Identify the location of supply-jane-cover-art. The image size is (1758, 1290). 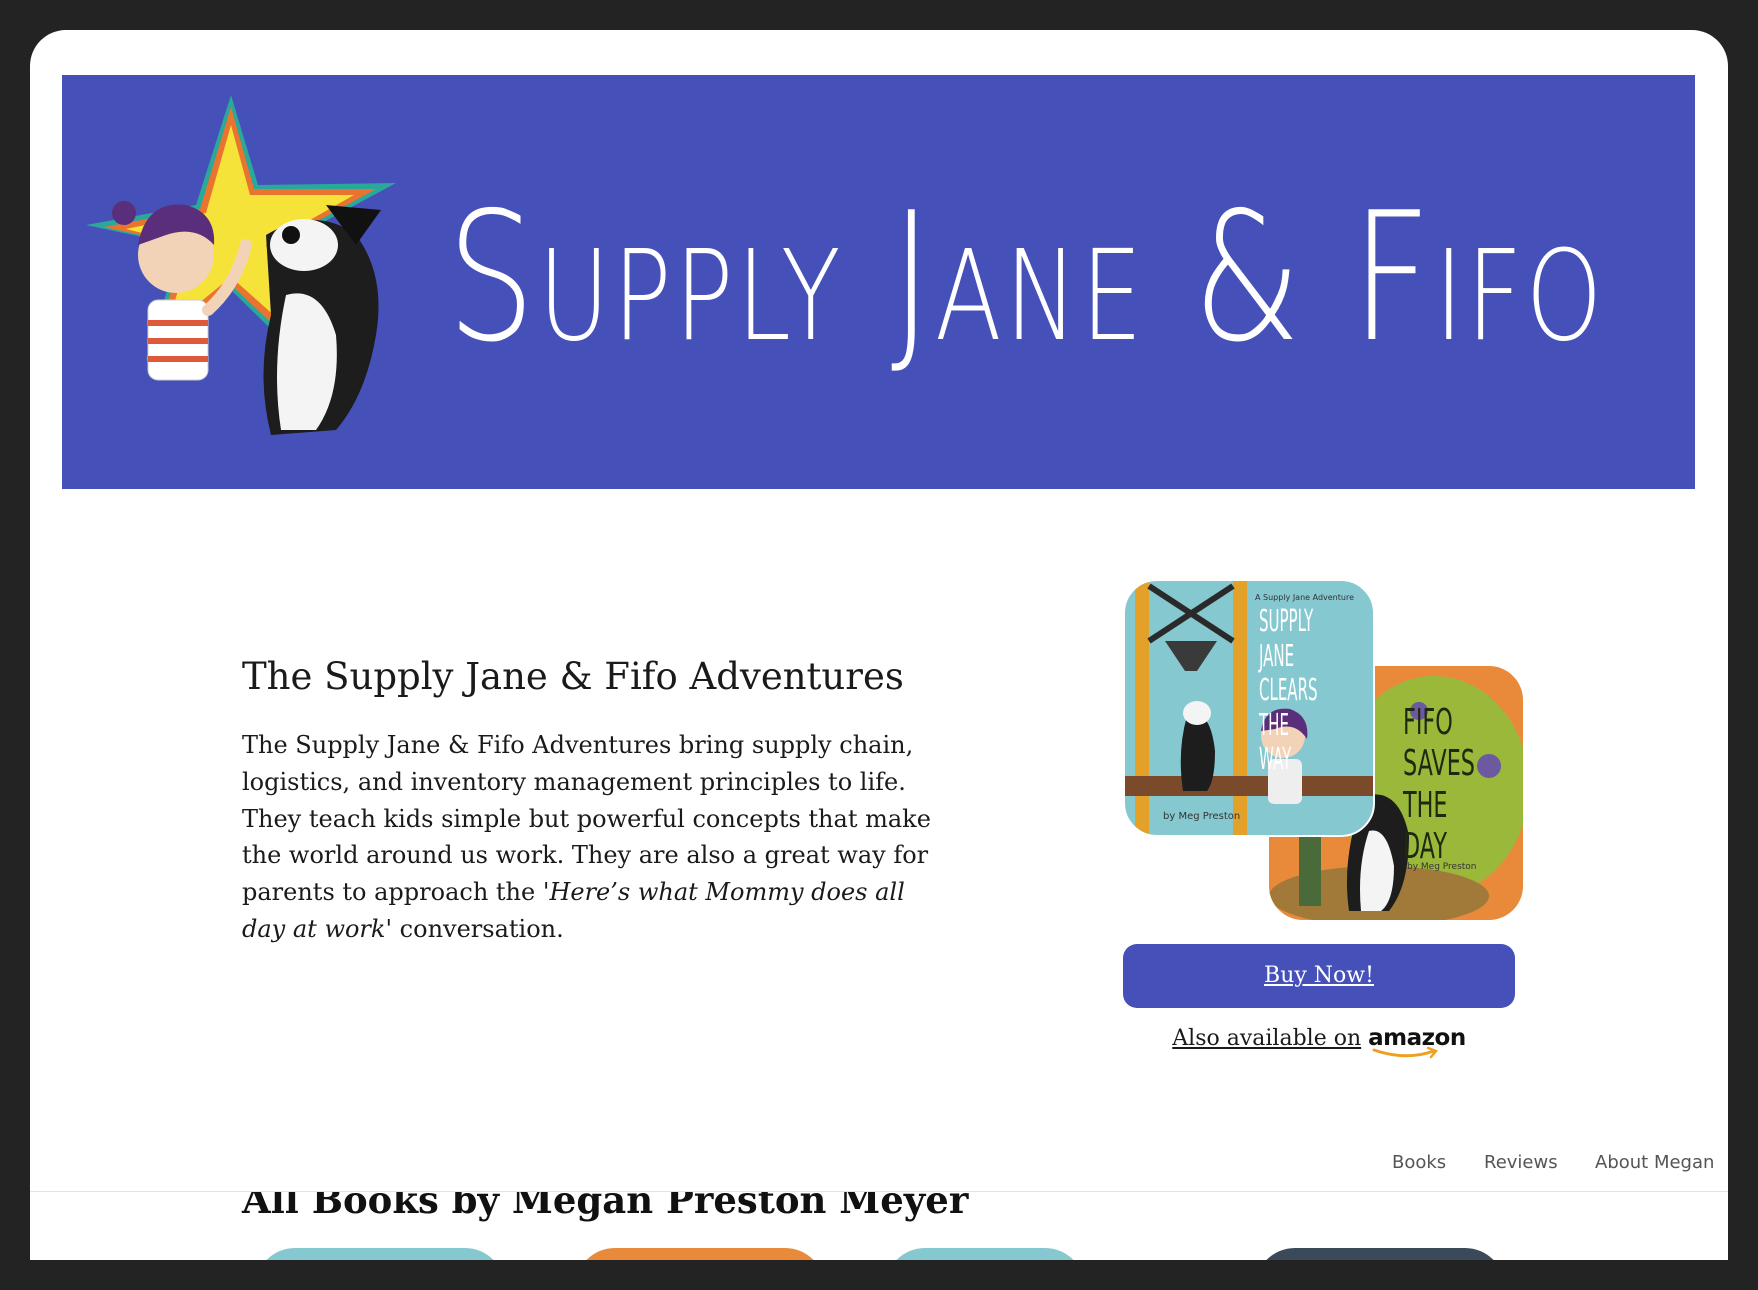
(1249, 708).